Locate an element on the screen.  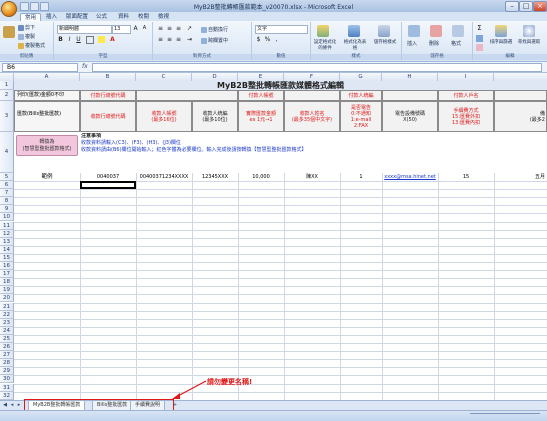
column-header-f: F is located at coordinates (312, 77).